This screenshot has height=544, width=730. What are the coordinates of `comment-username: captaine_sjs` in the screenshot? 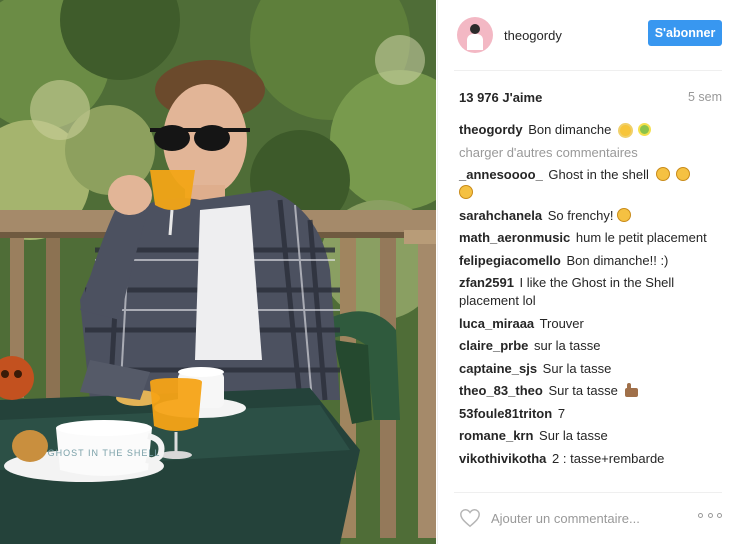 It's located at (498, 368).